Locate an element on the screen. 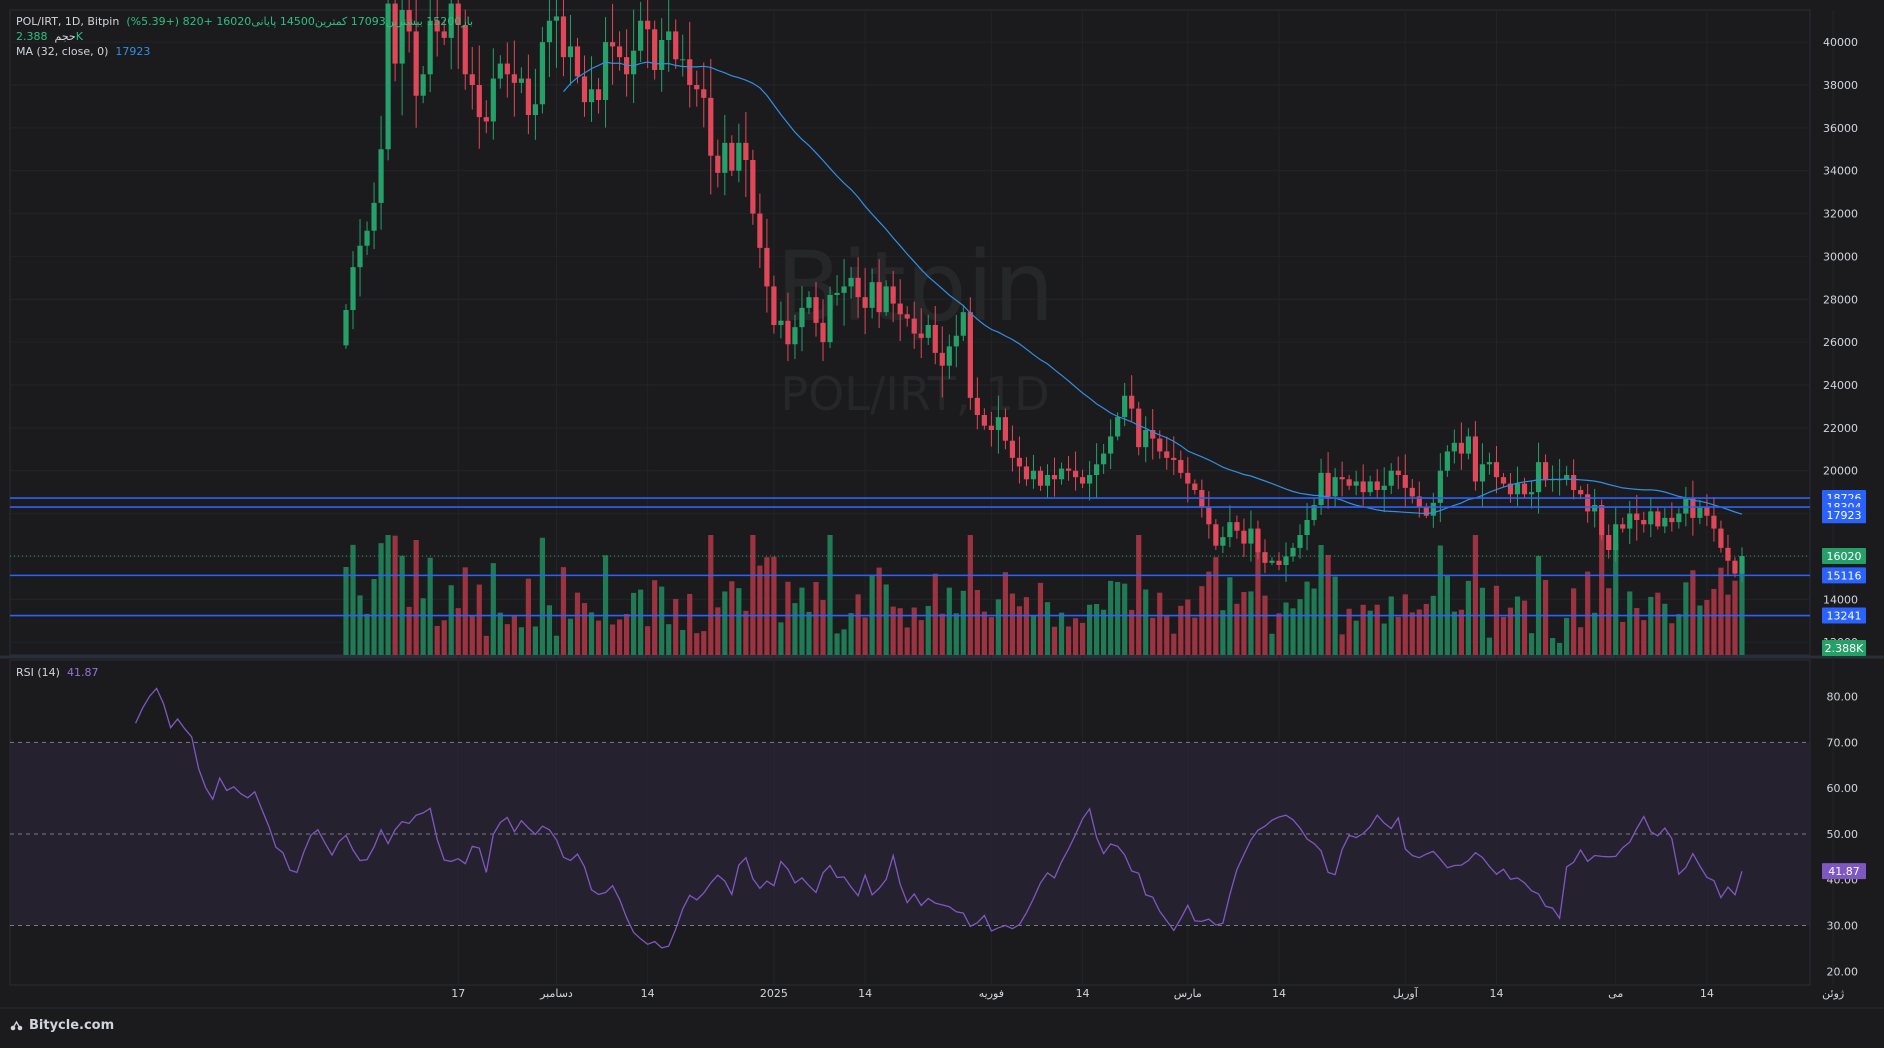  price-tick-label: 14000 is located at coordinates (1840, 599).